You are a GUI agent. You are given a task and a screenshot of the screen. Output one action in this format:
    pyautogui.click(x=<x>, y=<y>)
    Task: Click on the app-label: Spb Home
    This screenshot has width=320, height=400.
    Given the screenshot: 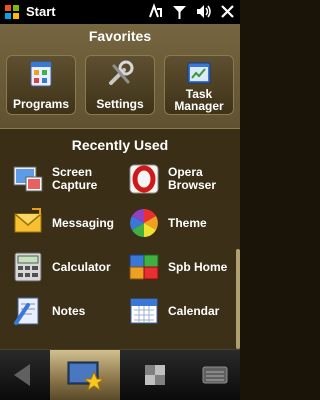 What is the action you would take?
    pyautogui.click(x=198, y=266)
    